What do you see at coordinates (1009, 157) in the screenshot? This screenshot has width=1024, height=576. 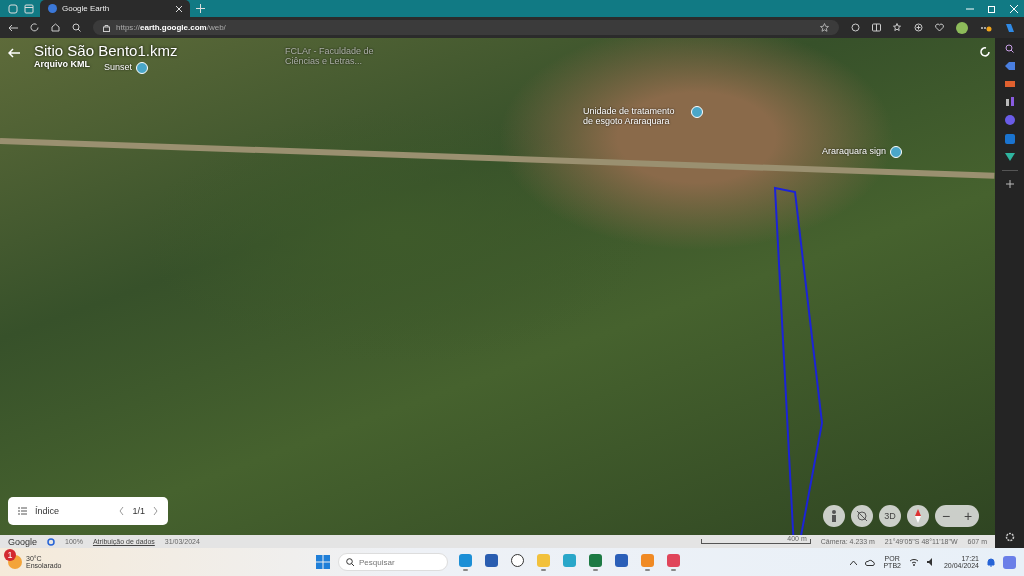 I see `send-icon` at bounding box center [1009, 157].